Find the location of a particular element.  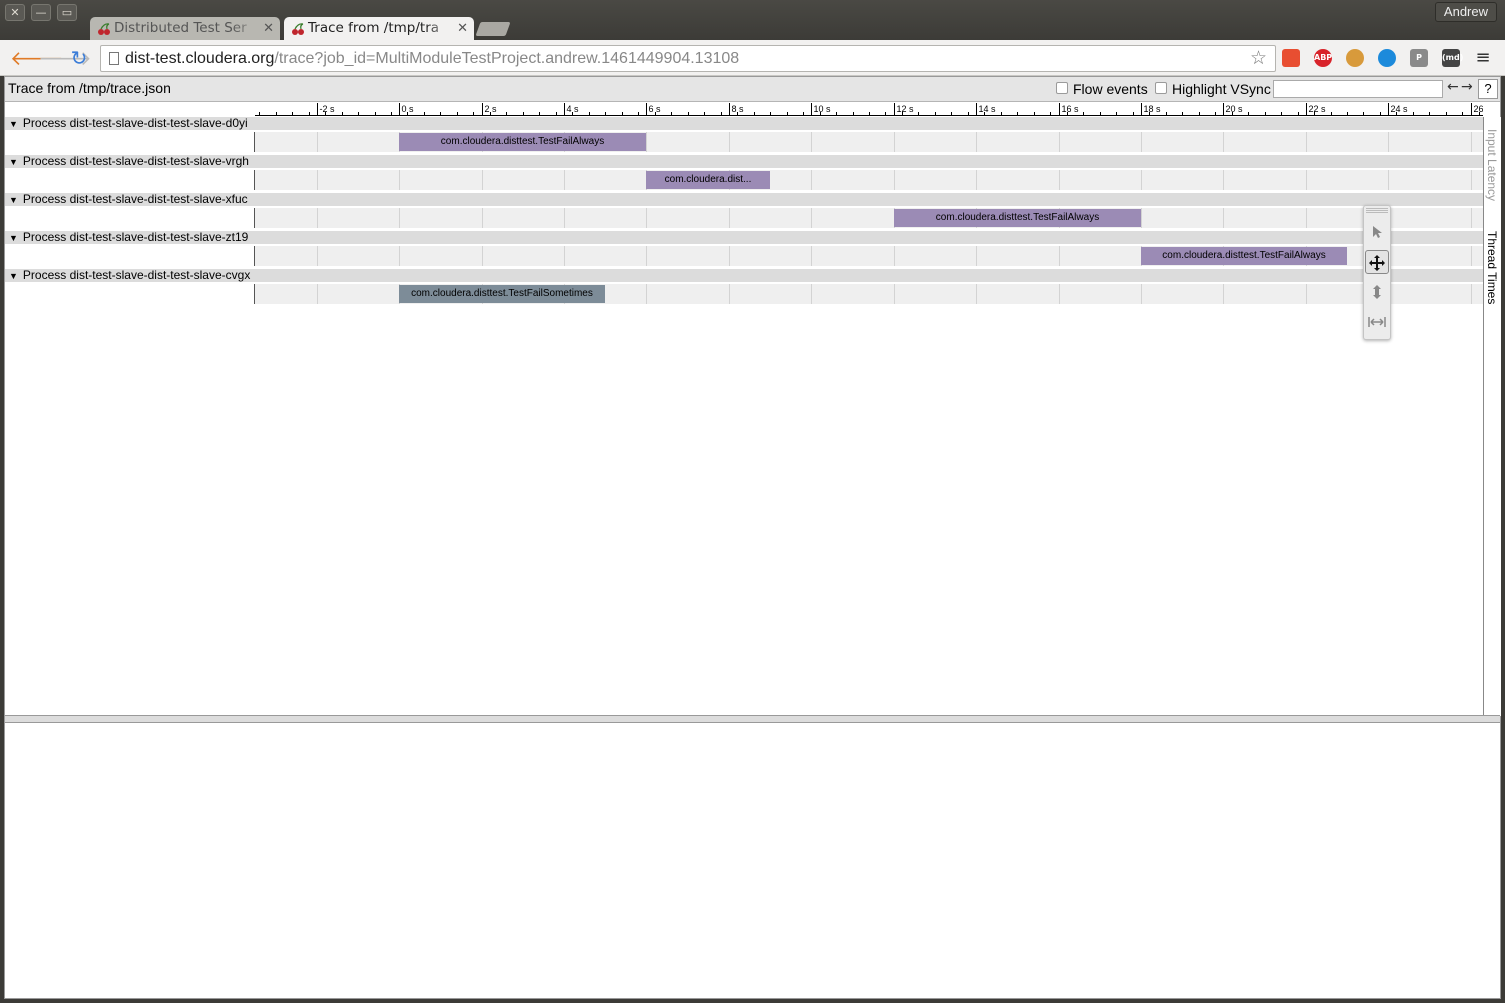

trace-title: Trace from /tmp/trace.json is located at coordinates (89, 88).